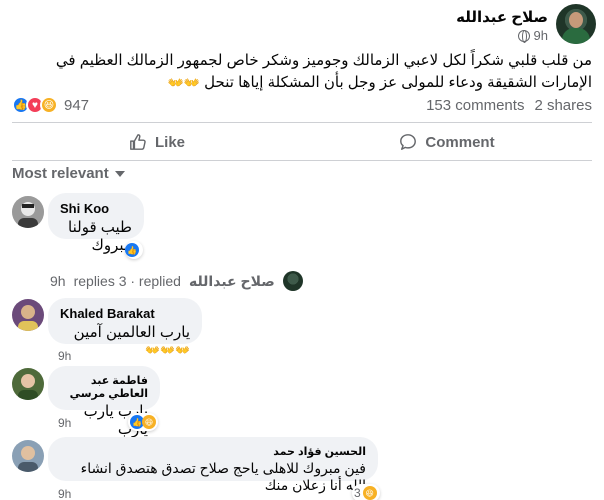 The image size is (604, 500). I want to click on comment-text-main: يارب العالمين آمين, so click(131, 332).